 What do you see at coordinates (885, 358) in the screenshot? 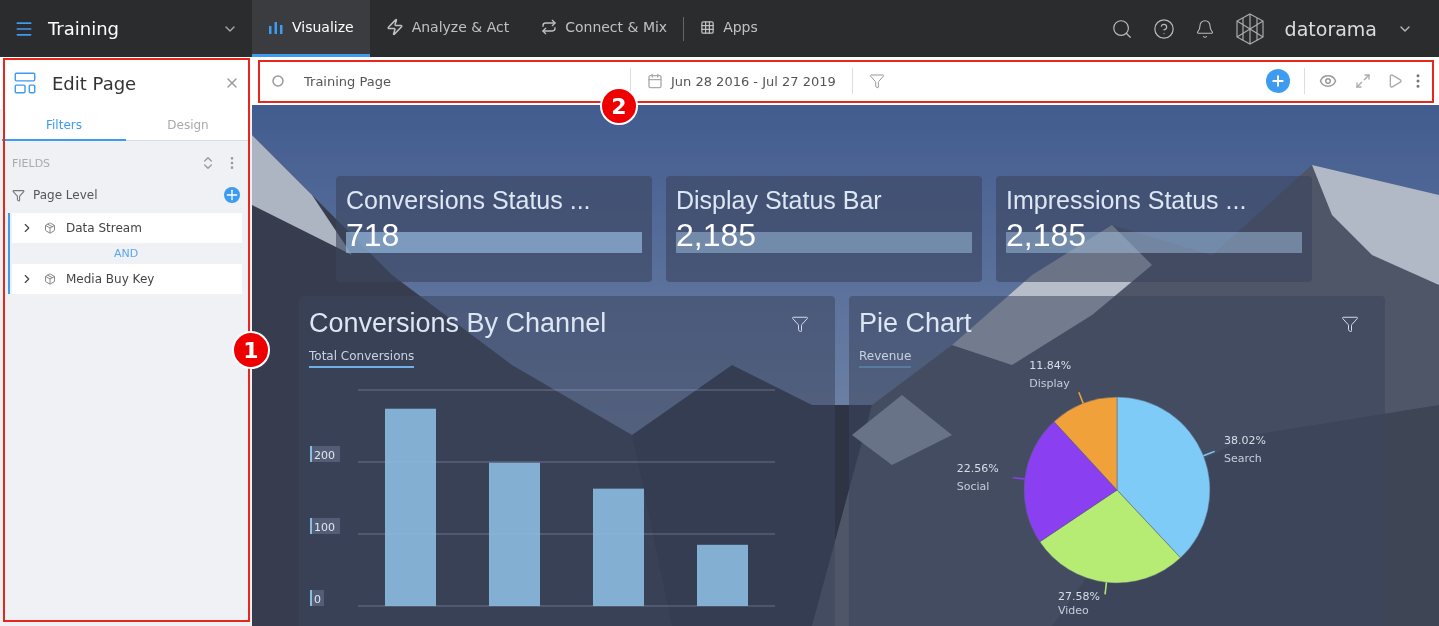
I see `metric-tab: Revenue` at bounding box center [885, 358].